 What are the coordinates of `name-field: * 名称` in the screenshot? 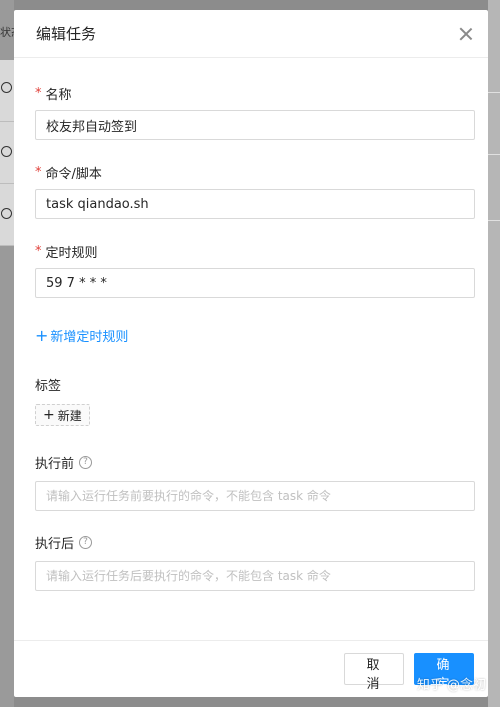 It's located at (255, 111).